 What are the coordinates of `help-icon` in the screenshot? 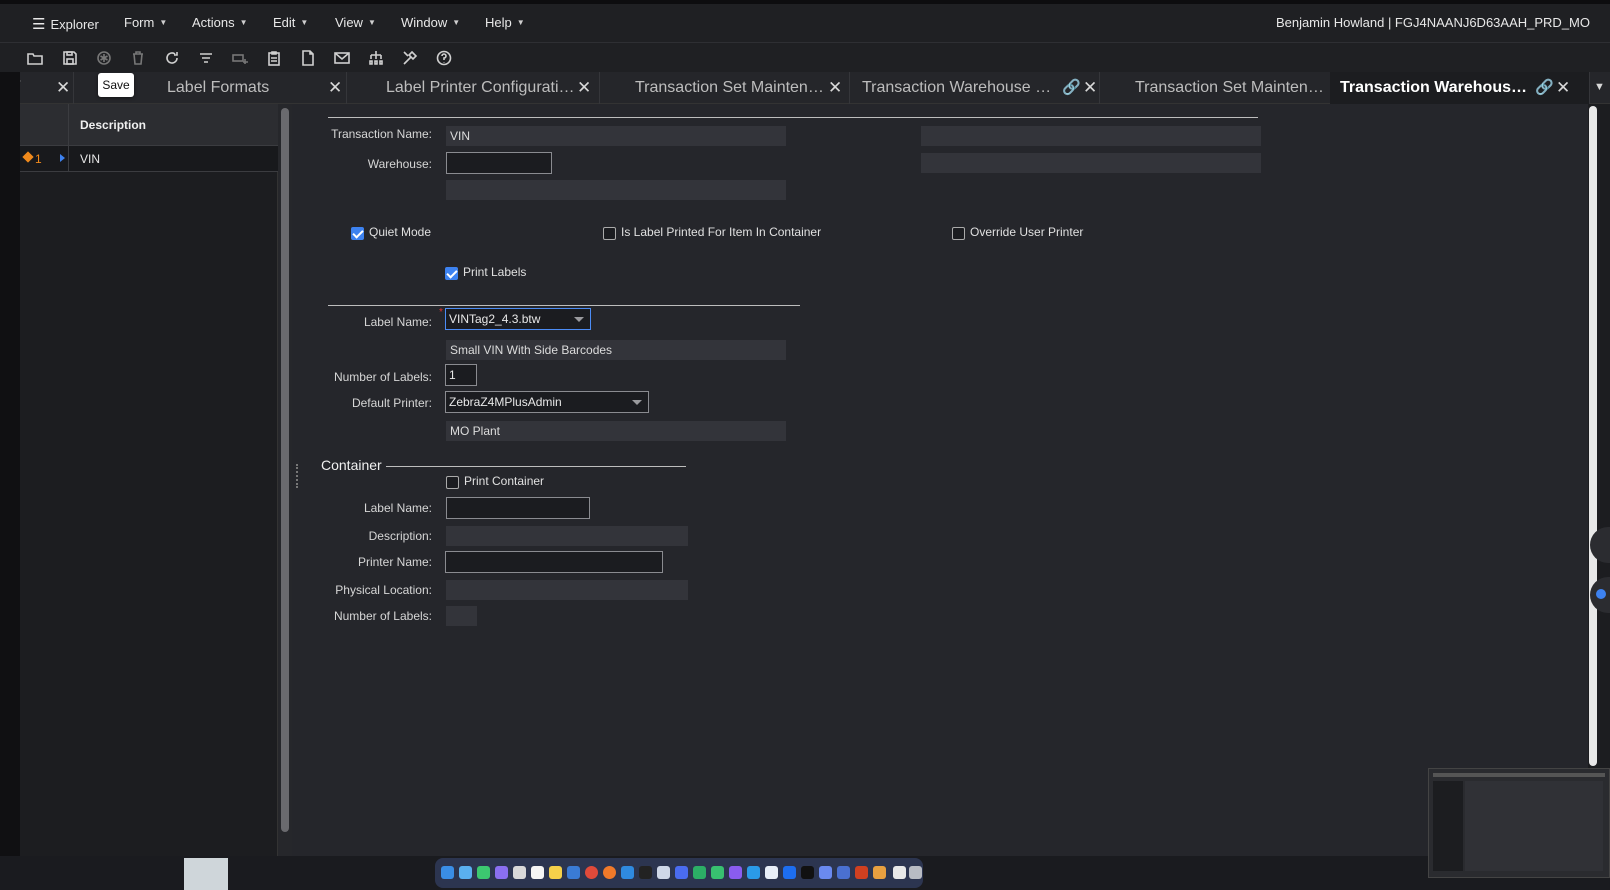 It's located at (444, 58).